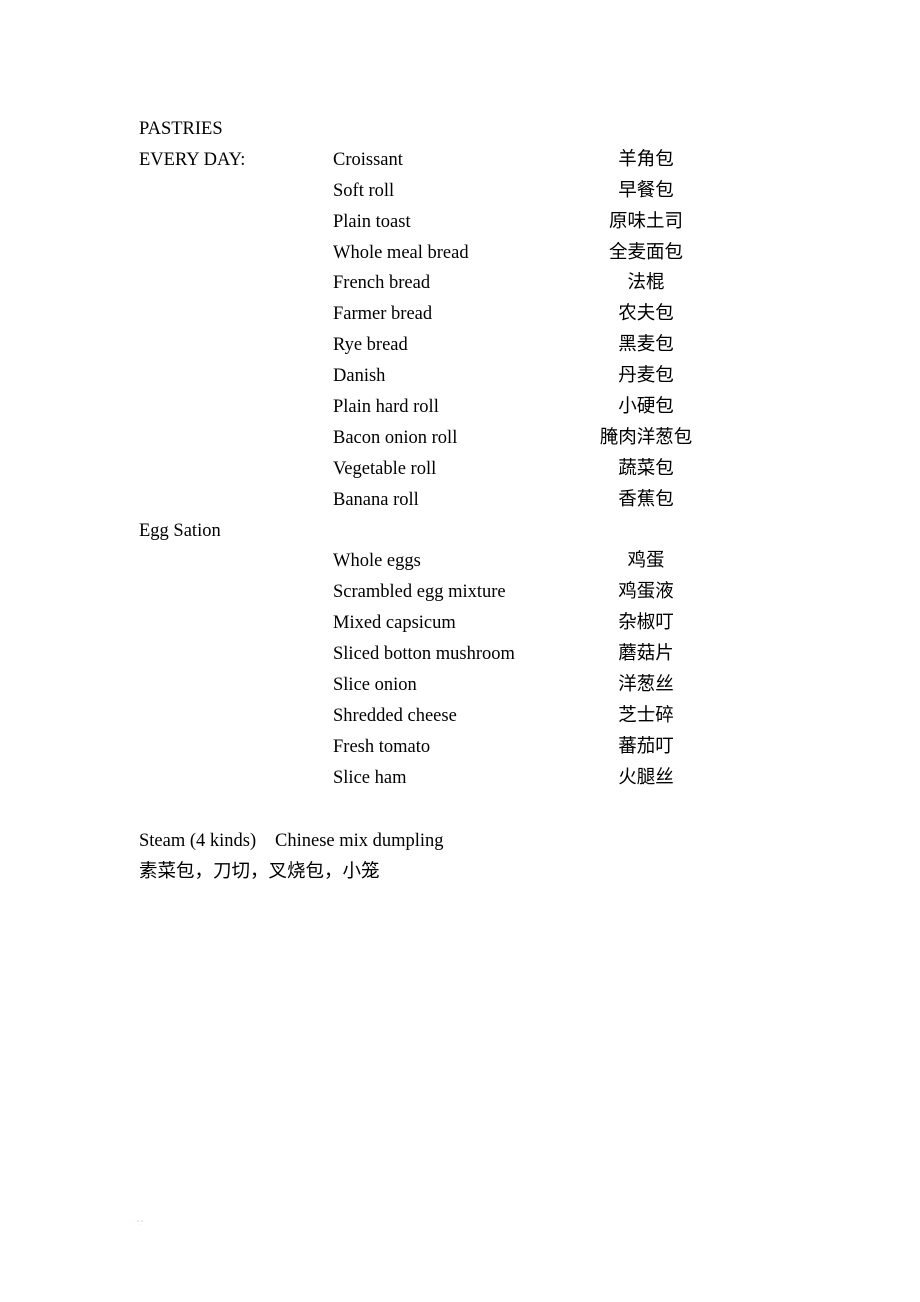 Image resolution: width=920 pixels, height=1302 pixels. I want to click on menu-item-cn: 火腿丝, so click(646, 777).